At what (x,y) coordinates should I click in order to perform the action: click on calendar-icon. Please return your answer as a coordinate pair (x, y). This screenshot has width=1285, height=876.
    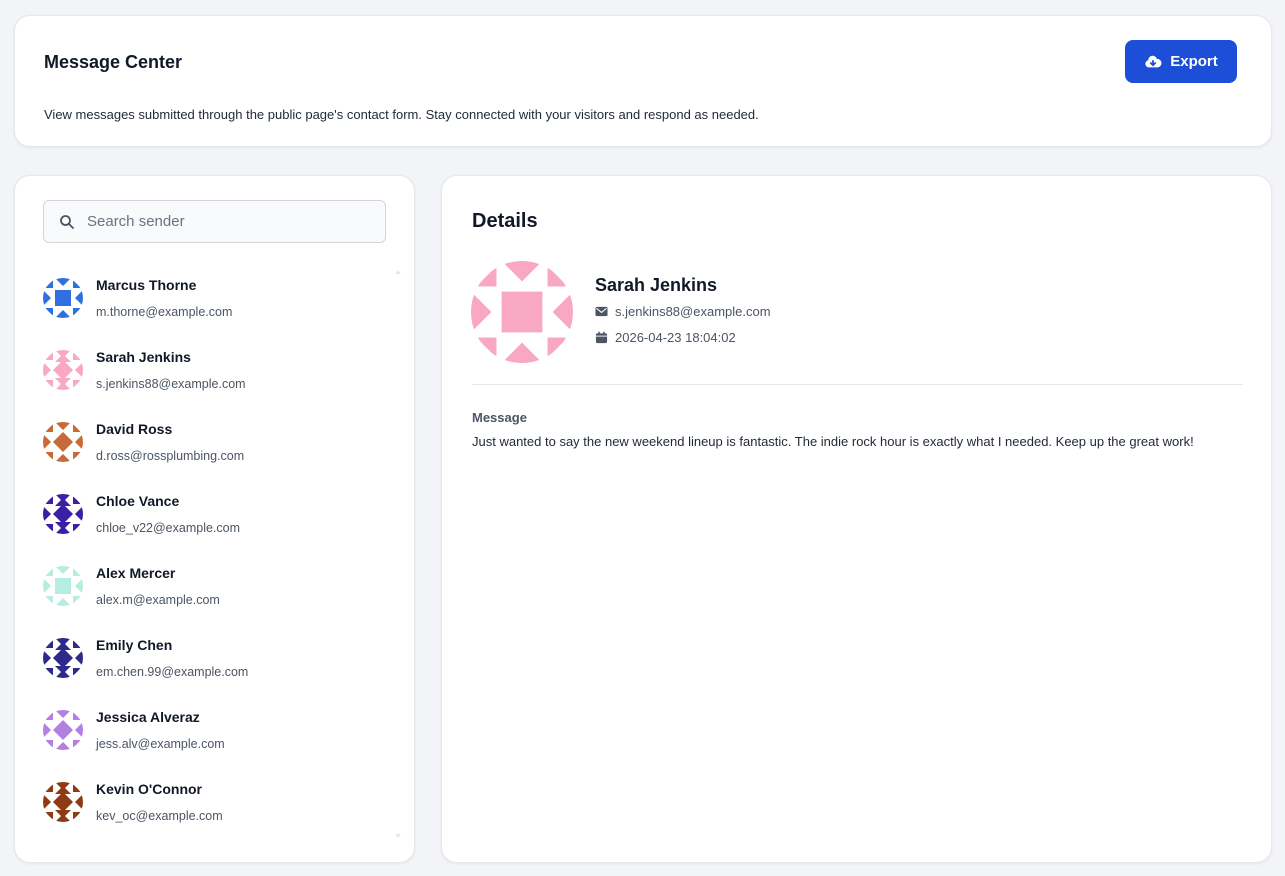
    Looking at the image, I should click on (601, 337).